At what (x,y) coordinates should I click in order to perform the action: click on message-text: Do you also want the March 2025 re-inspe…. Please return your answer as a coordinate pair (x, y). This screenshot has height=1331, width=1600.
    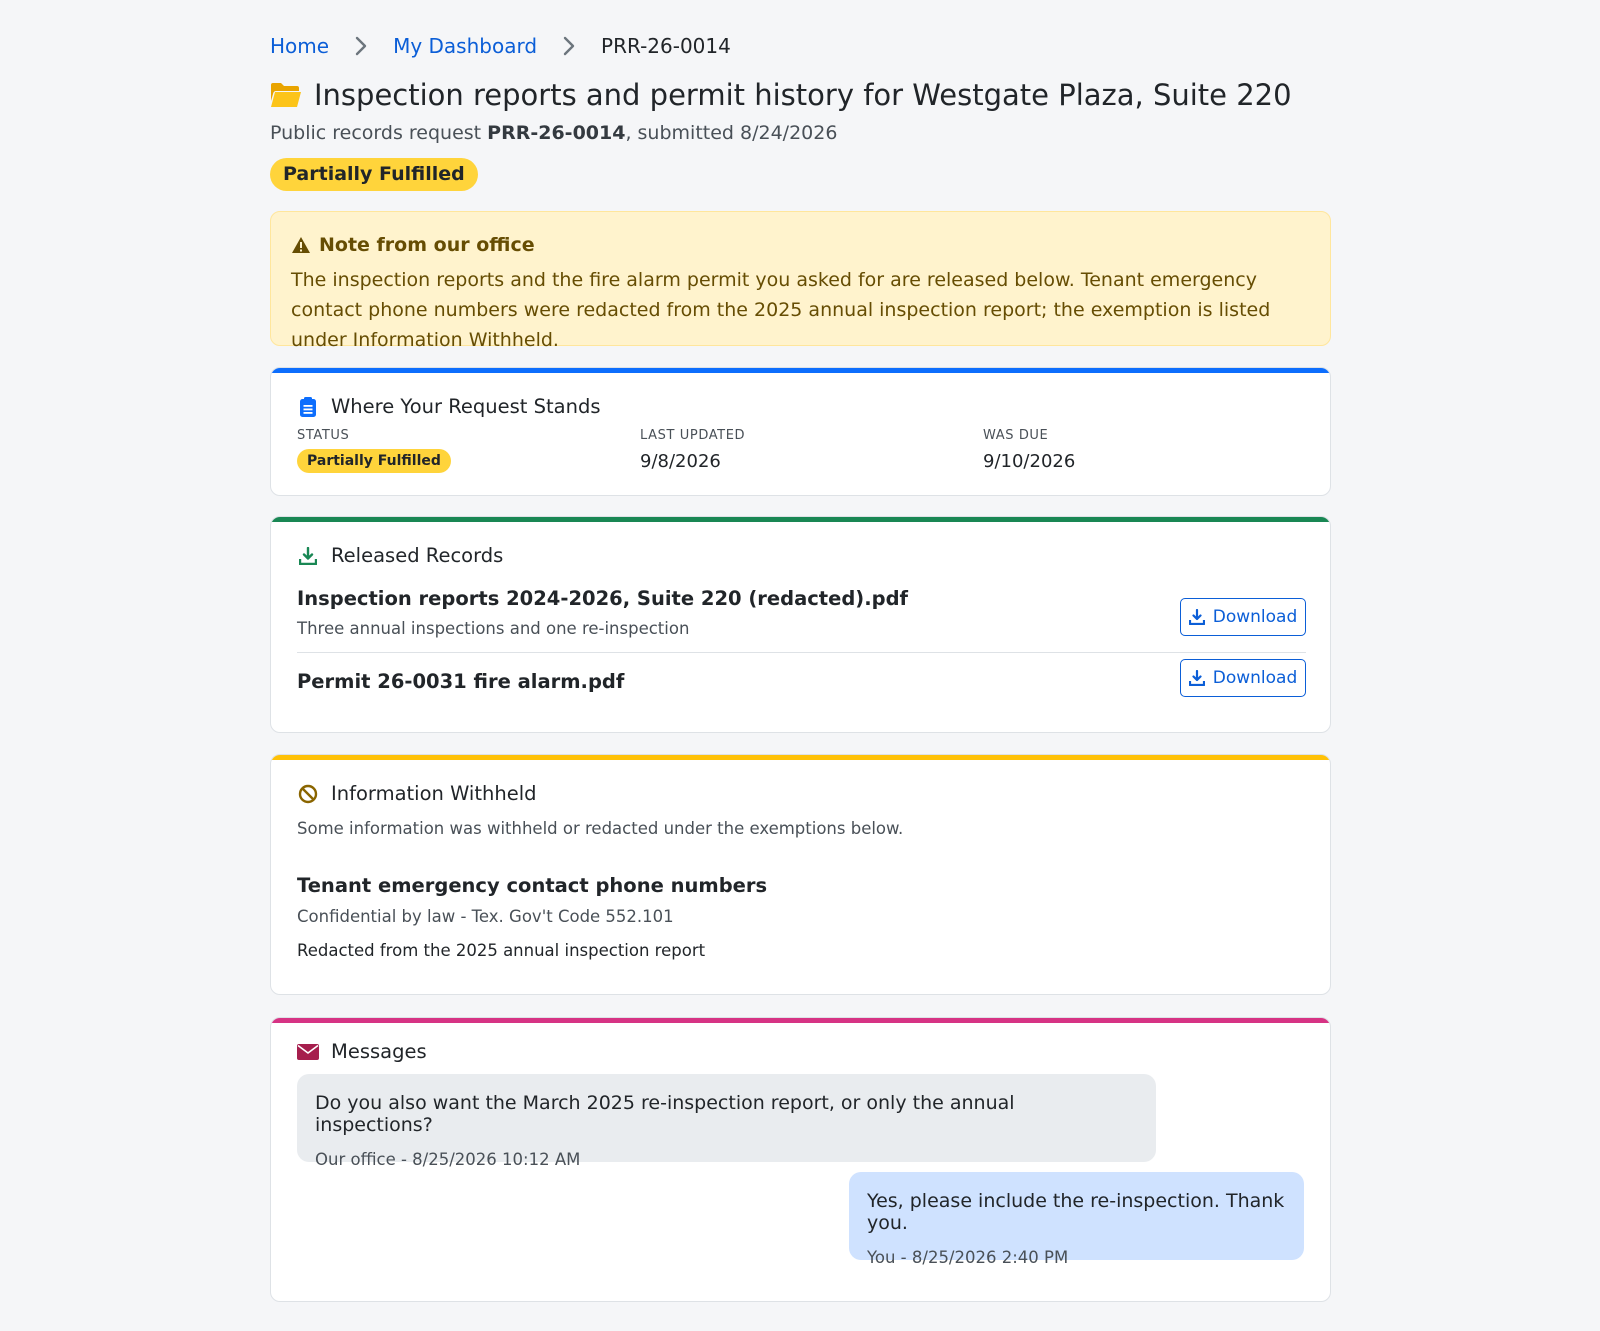
    Looking at the image, I should click on (665, 1114).